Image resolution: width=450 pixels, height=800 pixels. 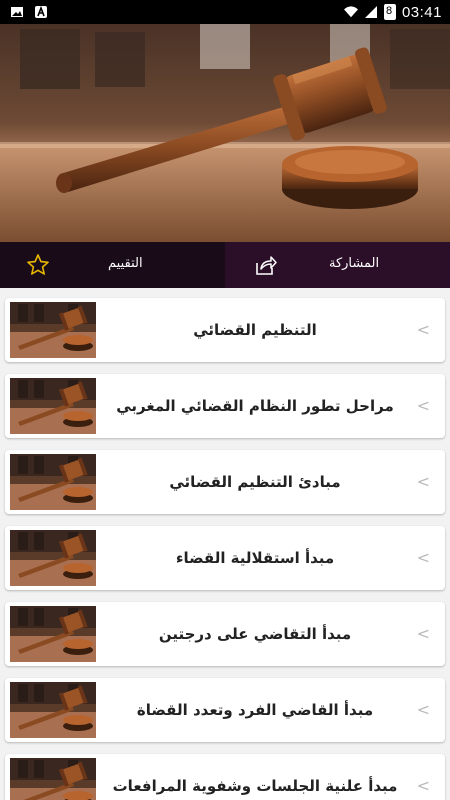 I want to click on clock: 03:41, so click(x=421, y=12).